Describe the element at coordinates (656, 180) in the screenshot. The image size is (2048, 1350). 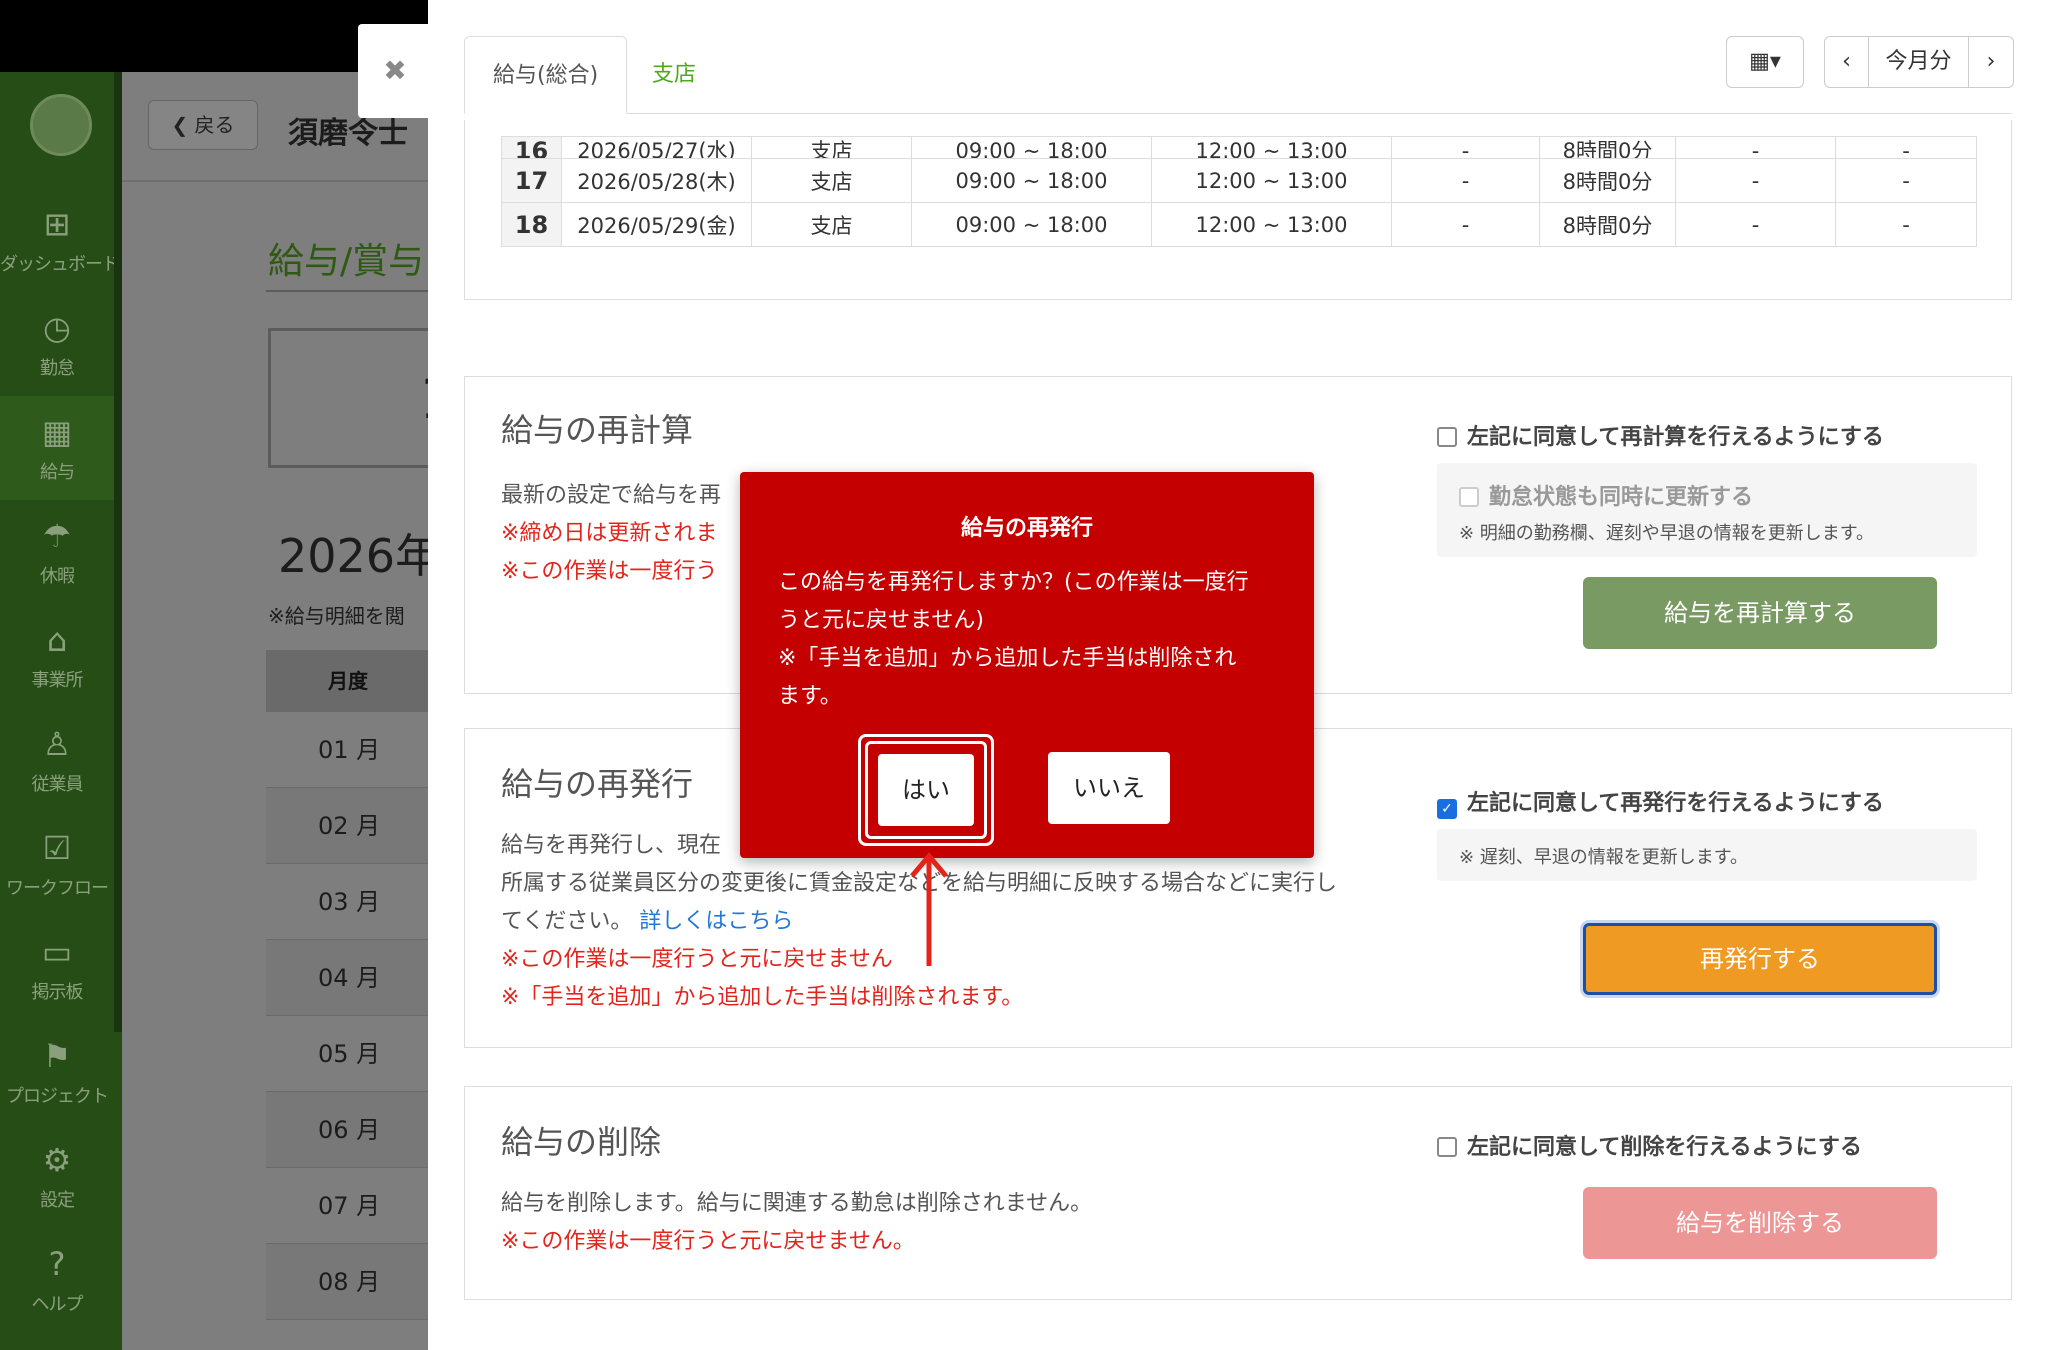
I see `date-cell: 2026/05/28(木)` at that location.